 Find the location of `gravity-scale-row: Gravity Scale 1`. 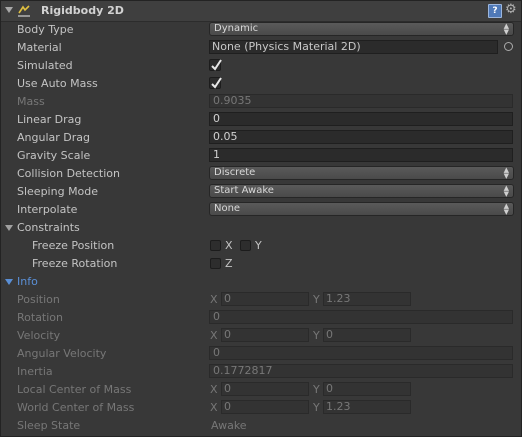

gravity-scale-row: Gravity Scale 1 is located at coordinates (261, 156).